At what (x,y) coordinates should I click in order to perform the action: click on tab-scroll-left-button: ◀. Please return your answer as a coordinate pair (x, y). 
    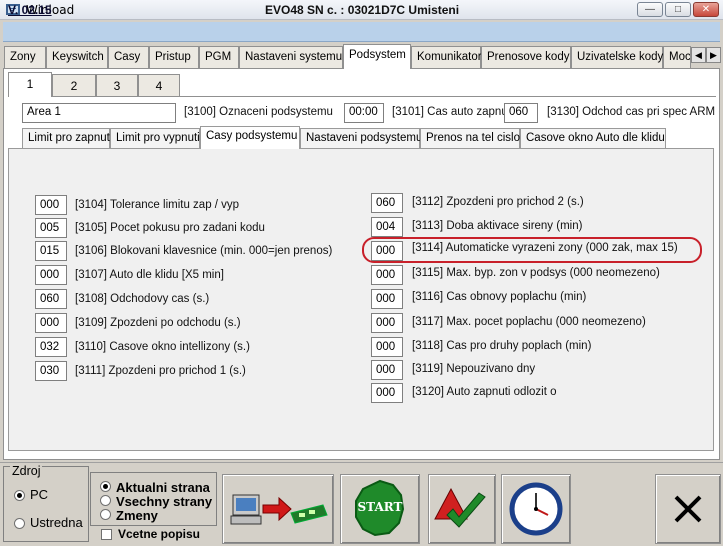
    Looking at the image, I should click on (698, 55).